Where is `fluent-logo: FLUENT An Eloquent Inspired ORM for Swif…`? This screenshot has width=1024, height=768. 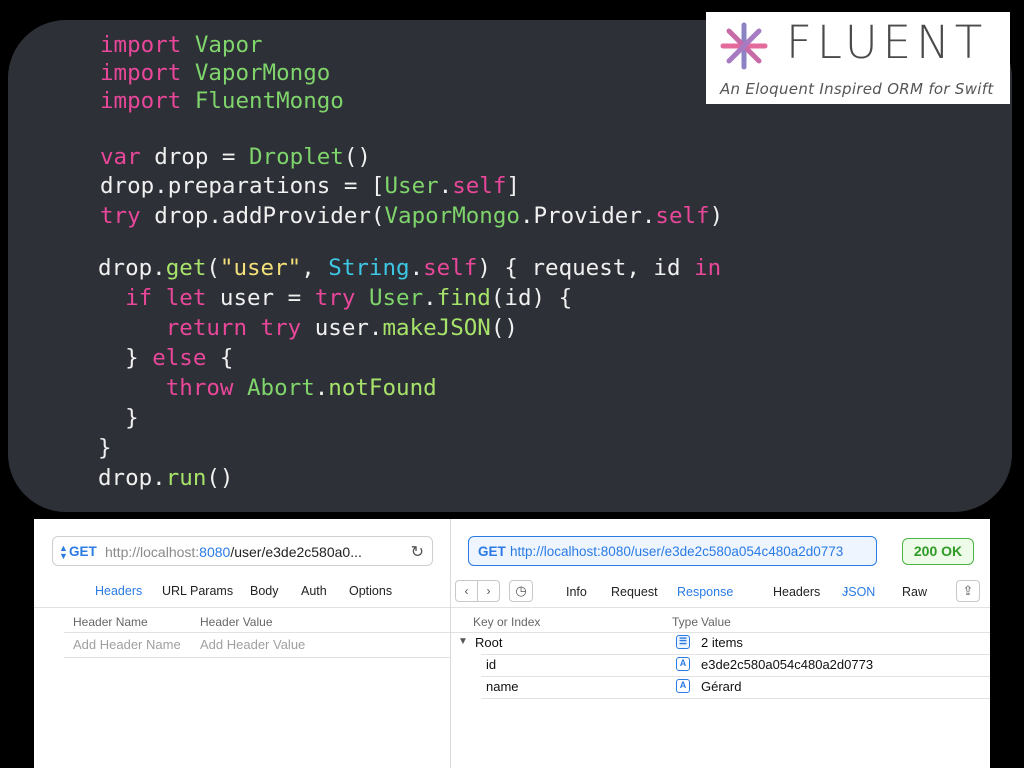
fluent-logo: FLUENT An Eloquent Inspired ORM for Swif… is located at coordinates (858, 58).